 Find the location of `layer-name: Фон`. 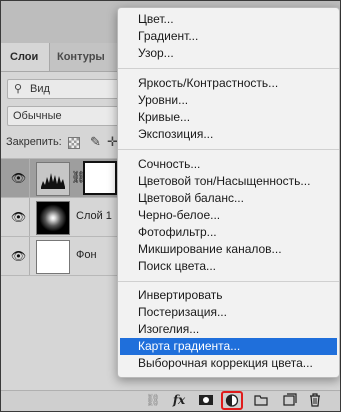

layer-name: Фон is located at coordinates (86, 255).